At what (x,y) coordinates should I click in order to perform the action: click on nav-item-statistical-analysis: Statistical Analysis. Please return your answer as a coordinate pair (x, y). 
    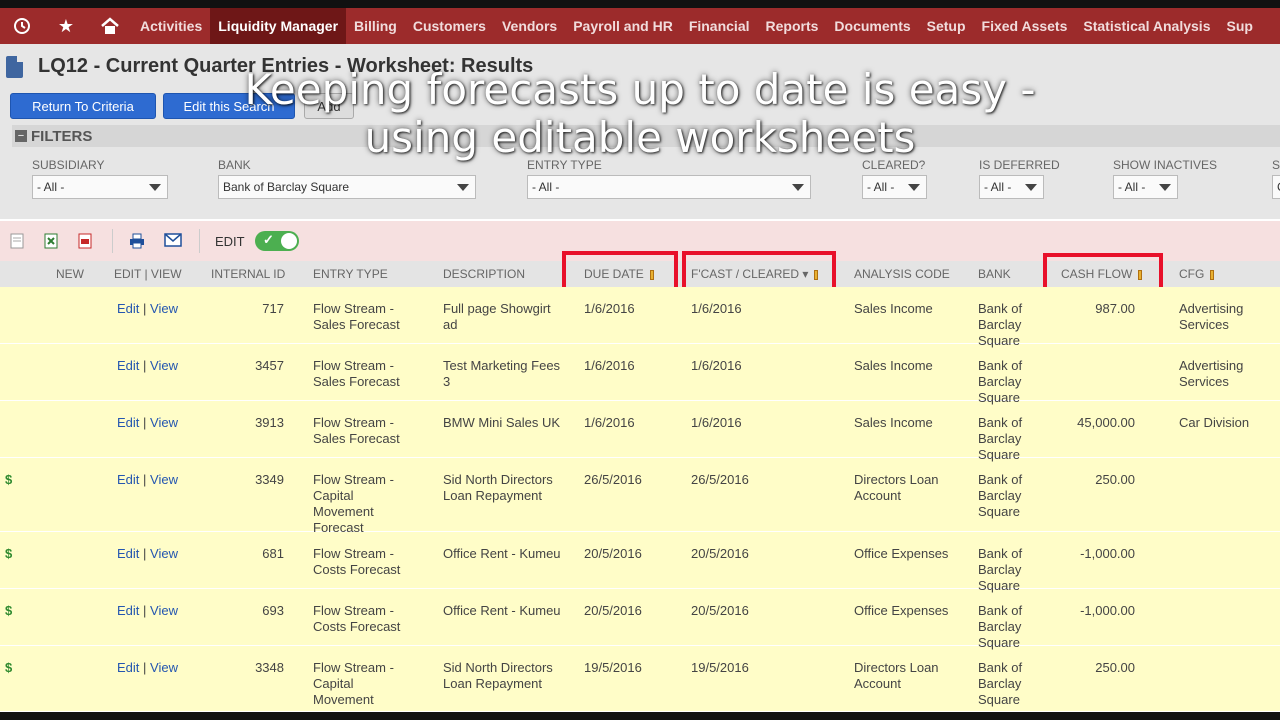
    Looking at the image, I should click on (1146, 26).